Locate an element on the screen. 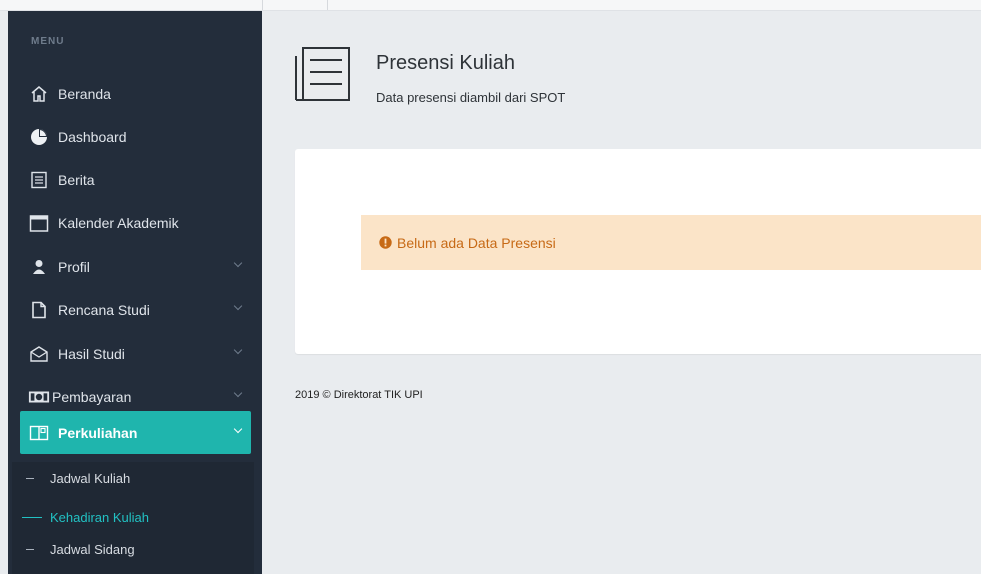 The height and width of the screenshot is (574, 981). sidebar-item-berita: Berita is located at coordinates (135, 180).